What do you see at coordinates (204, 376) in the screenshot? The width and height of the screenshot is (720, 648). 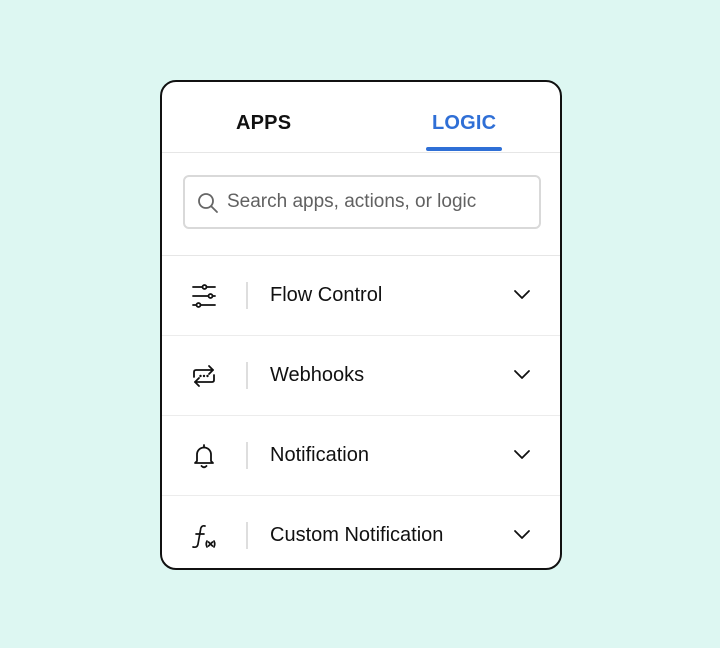 I see `webhook-arrows-icon` at bounding box center [204, 376].